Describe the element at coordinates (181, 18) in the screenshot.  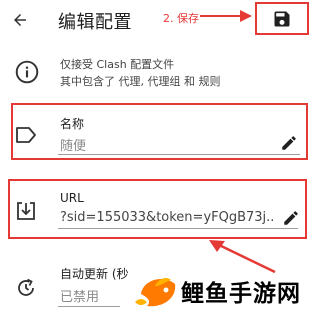
I see `annotation-save-step: 2. 保存` at that location.